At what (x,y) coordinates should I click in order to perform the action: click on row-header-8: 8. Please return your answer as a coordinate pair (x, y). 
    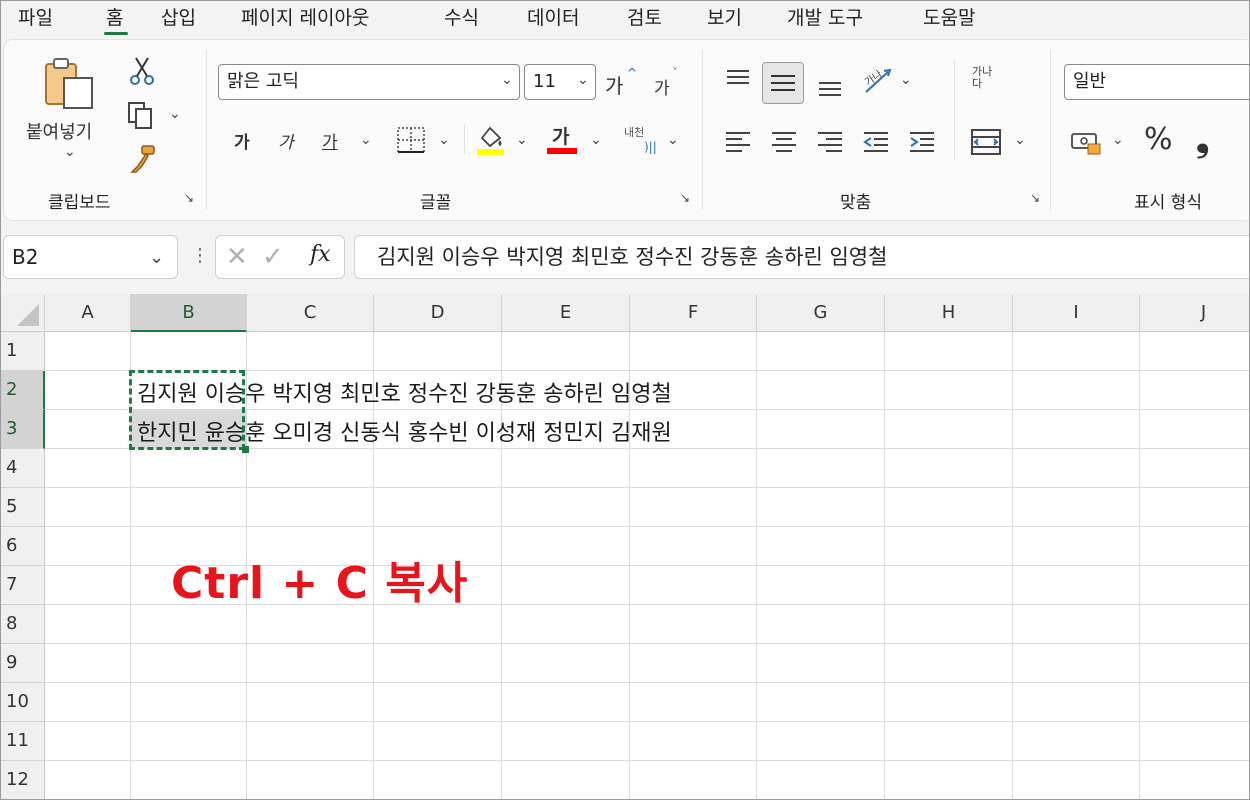
    Looking at the image, I should click on (23, 624).